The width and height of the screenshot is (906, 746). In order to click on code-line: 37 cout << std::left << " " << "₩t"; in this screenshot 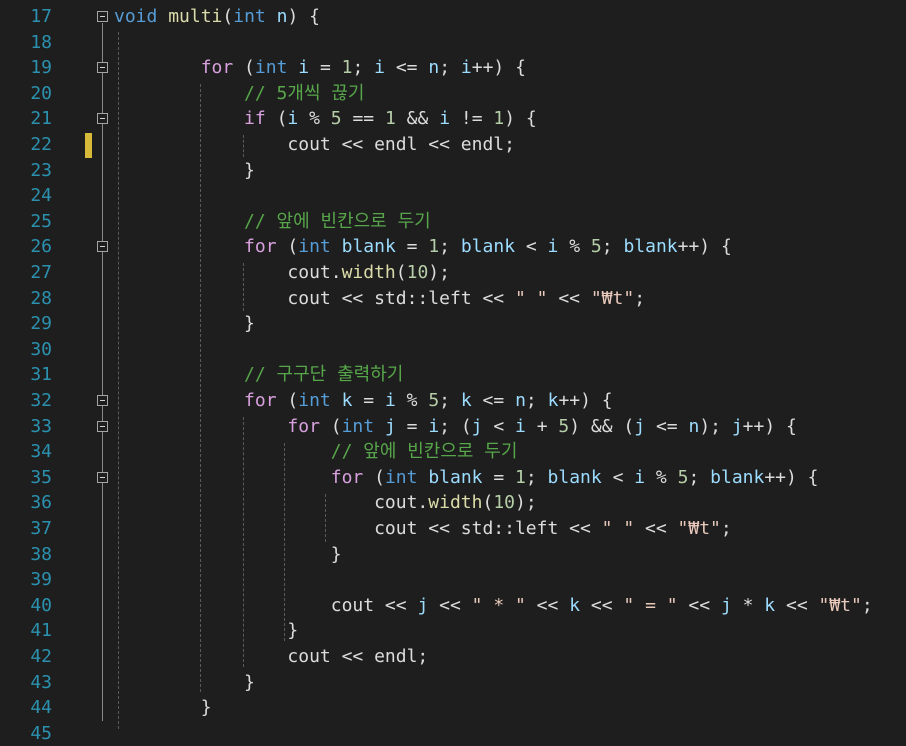, I will do `click(453, 529)`.